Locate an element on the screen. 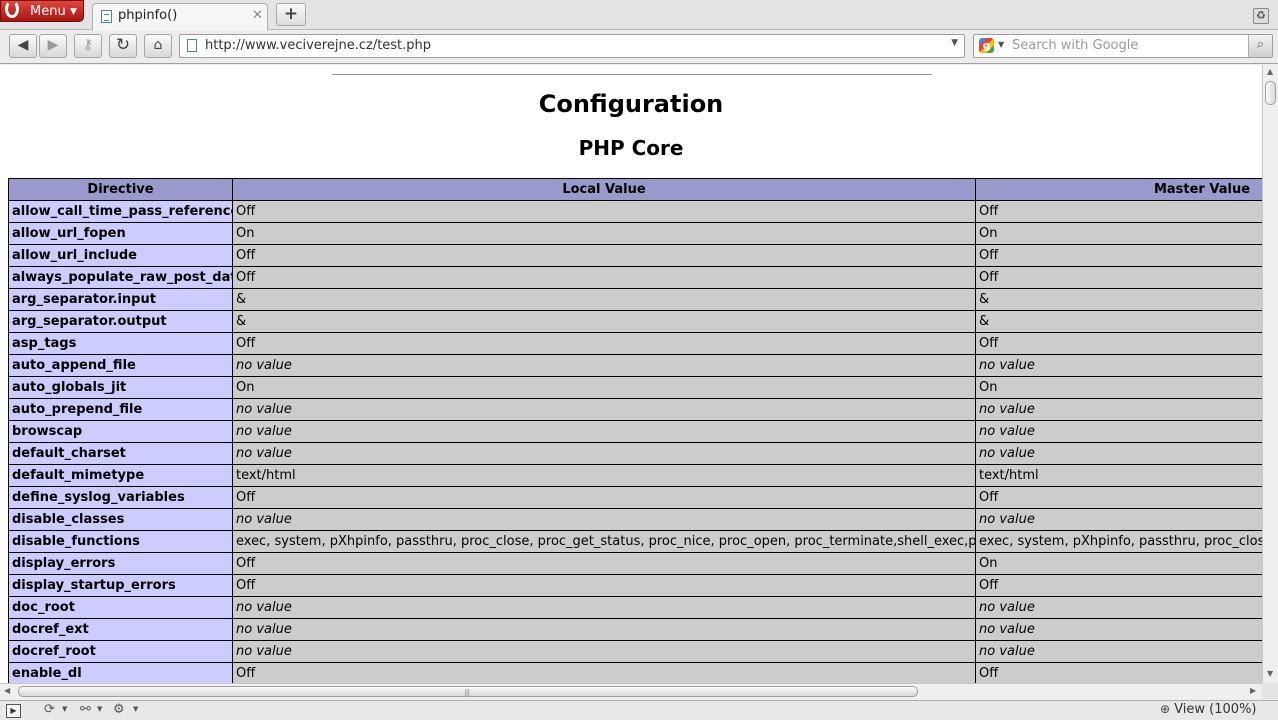 This screenshot has width=1278, height=720. directive-name: auto_globals_jit is located at coordinates (120, 387).